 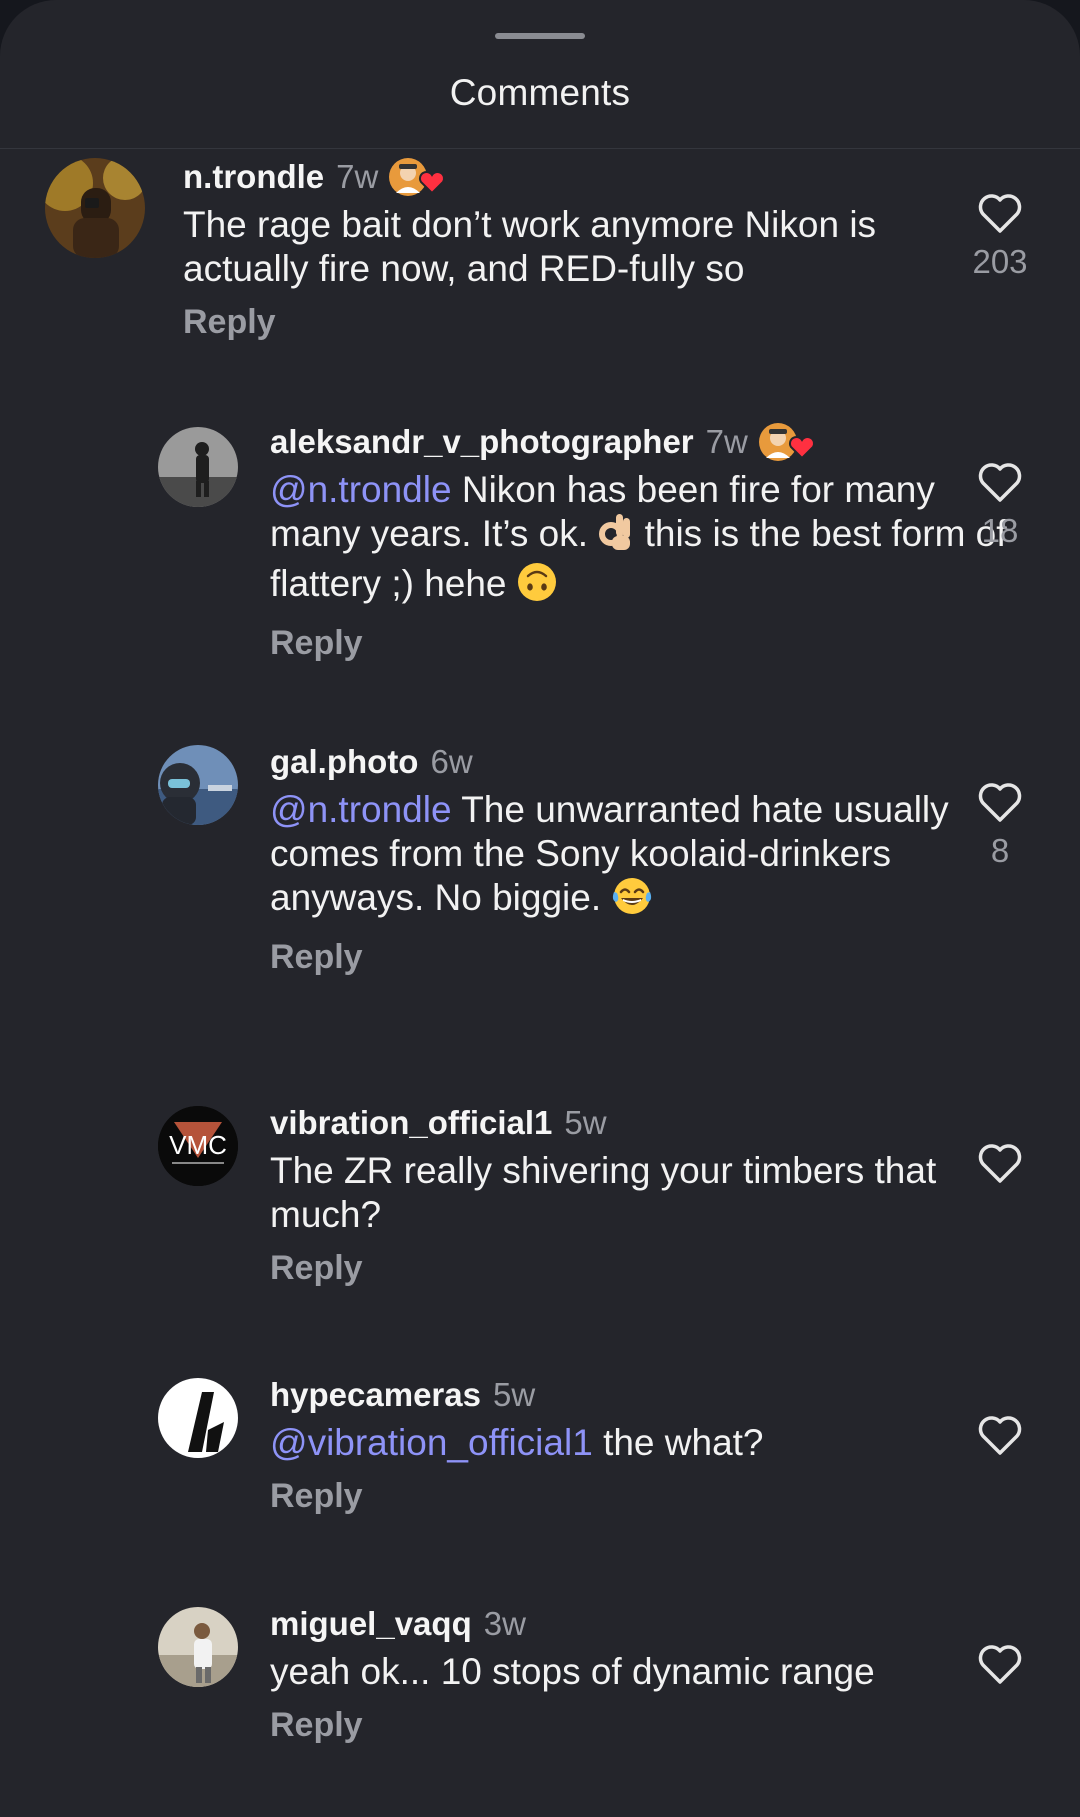 What do you see at coordinates (375, 1395) in the screenshot?
I see `comment-username: hypecameras` at bounding box center [375, 1395].